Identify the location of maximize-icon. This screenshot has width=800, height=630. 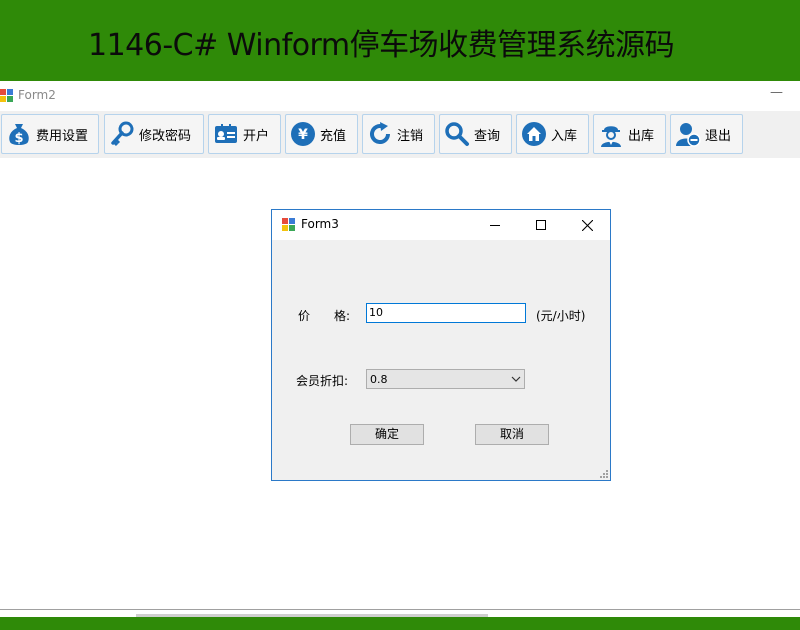
(541, 225).